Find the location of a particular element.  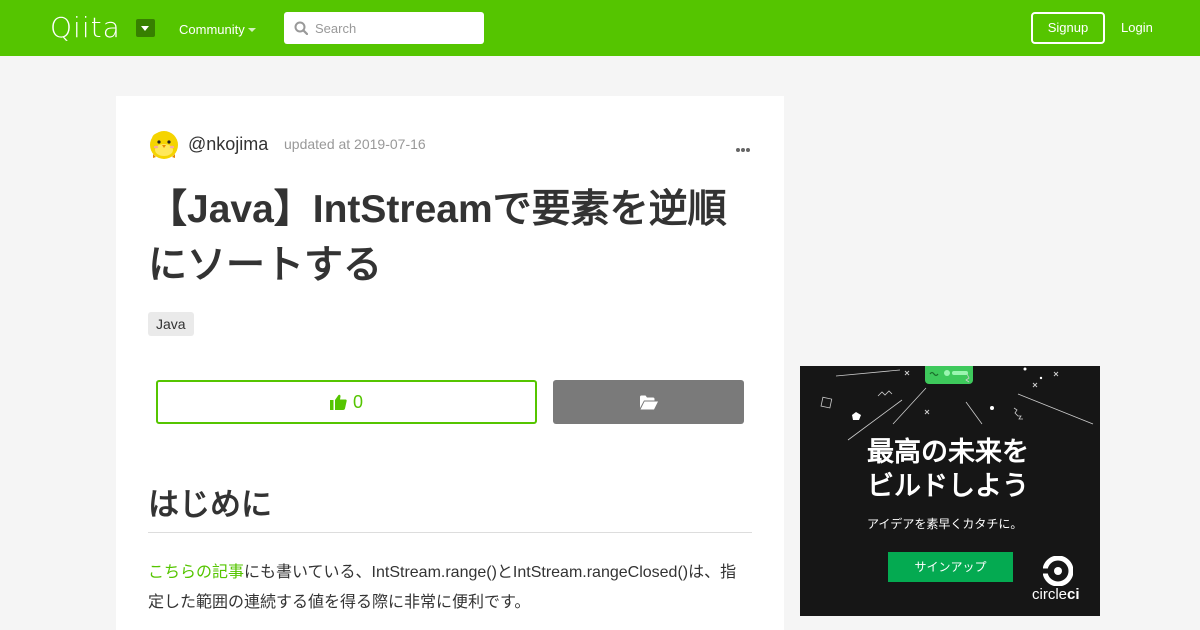

like-count: 0 is located at coordinates (357, 401).